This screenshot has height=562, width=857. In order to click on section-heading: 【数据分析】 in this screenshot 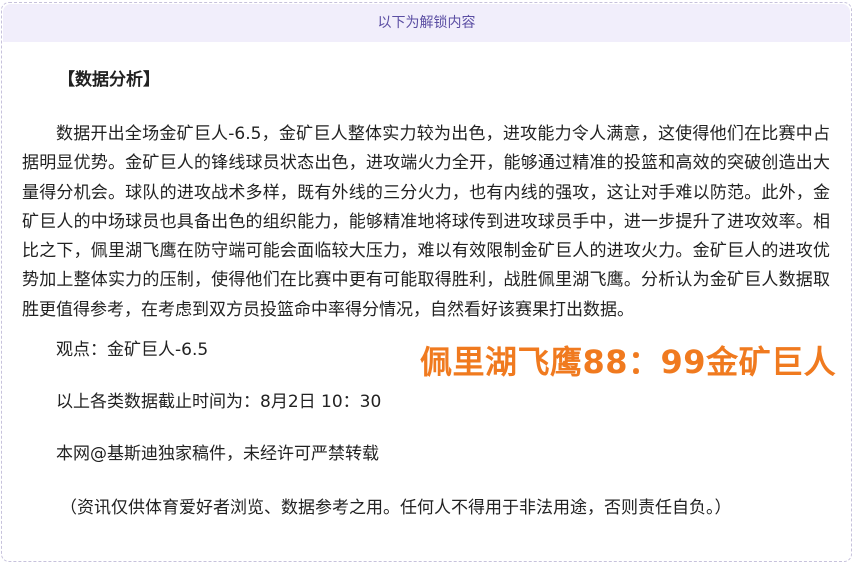, I will do `click(109, 80)`.